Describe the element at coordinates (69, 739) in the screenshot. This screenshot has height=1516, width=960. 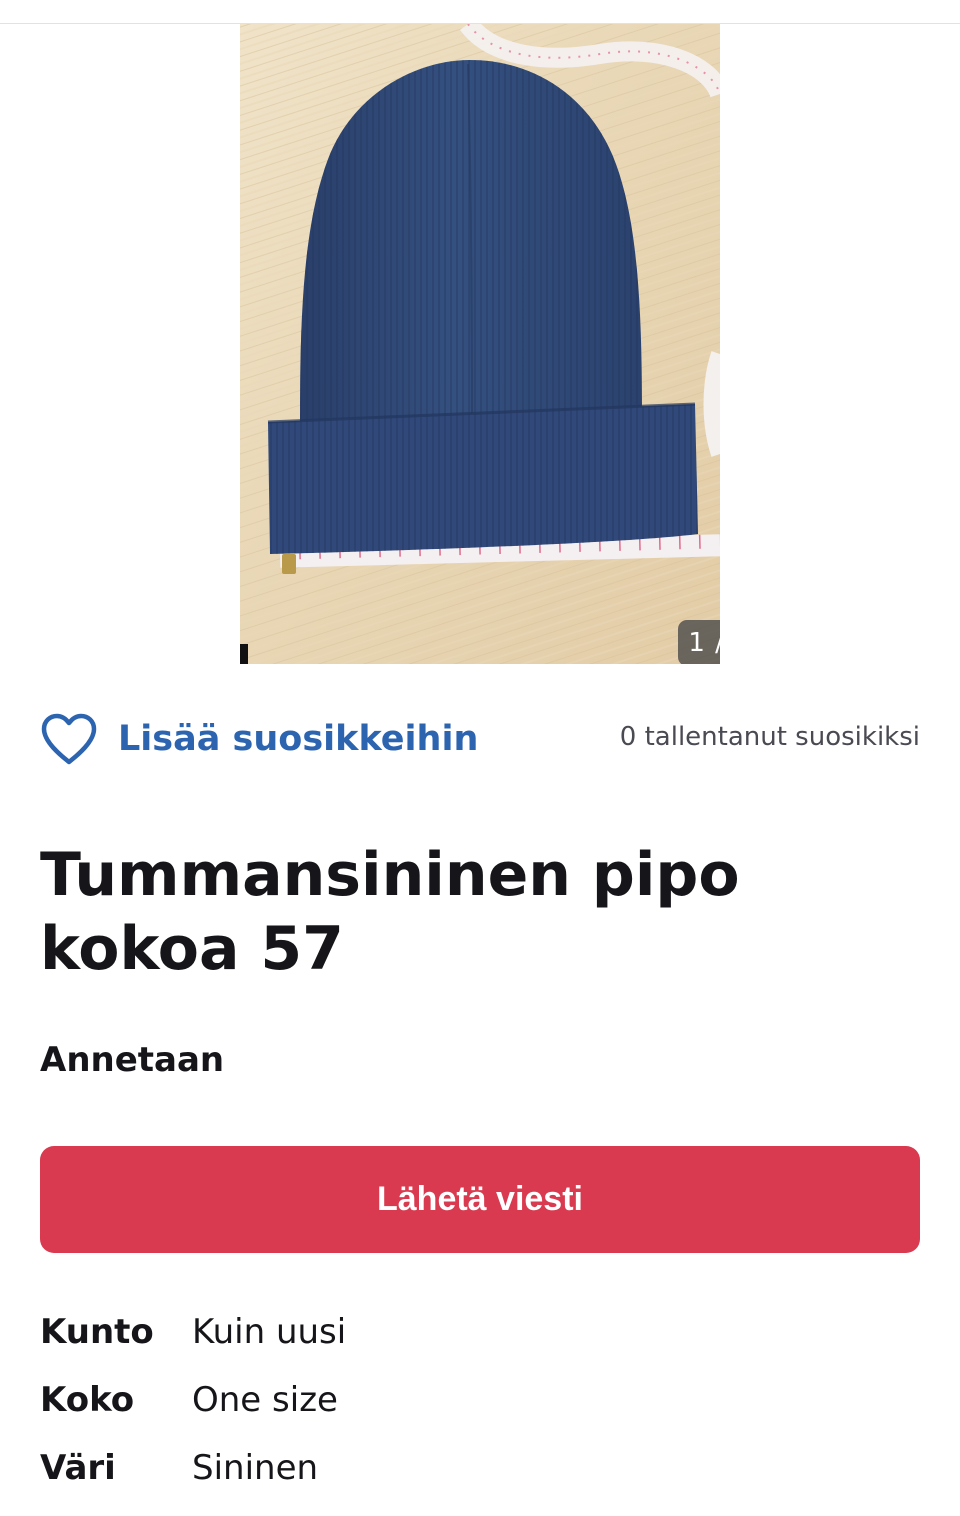
I see `heart-icon` at that location.